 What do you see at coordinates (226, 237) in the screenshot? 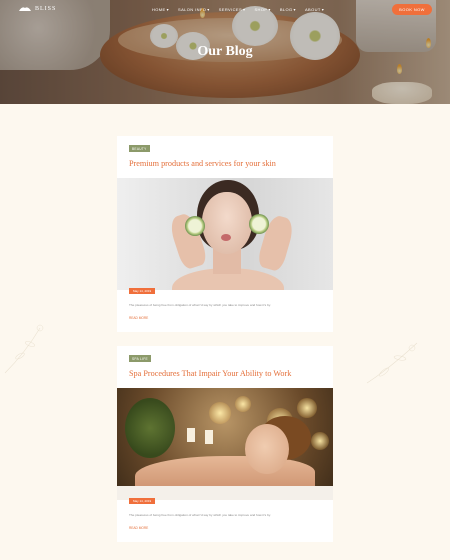
I see `lips` at bounding box center [226, 237].